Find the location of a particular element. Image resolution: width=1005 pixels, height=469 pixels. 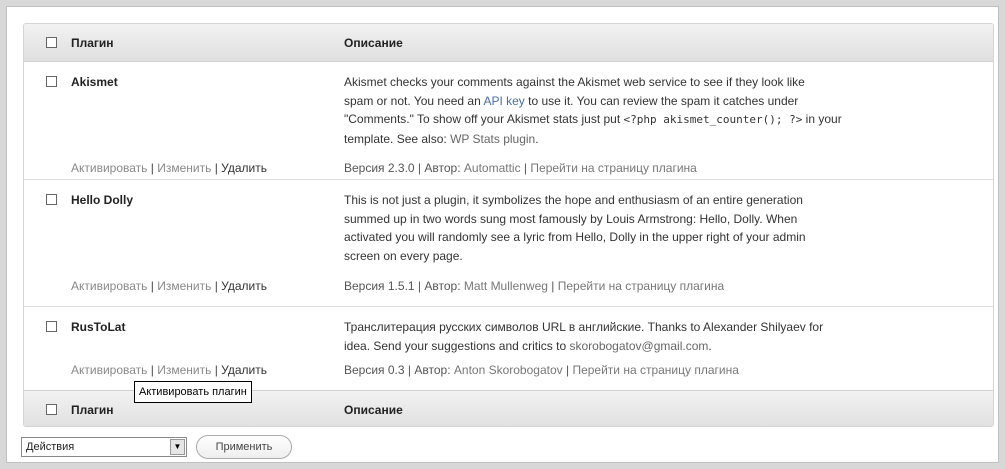

chevron-down-icon: ▼ is located at coordinates (177, 447).